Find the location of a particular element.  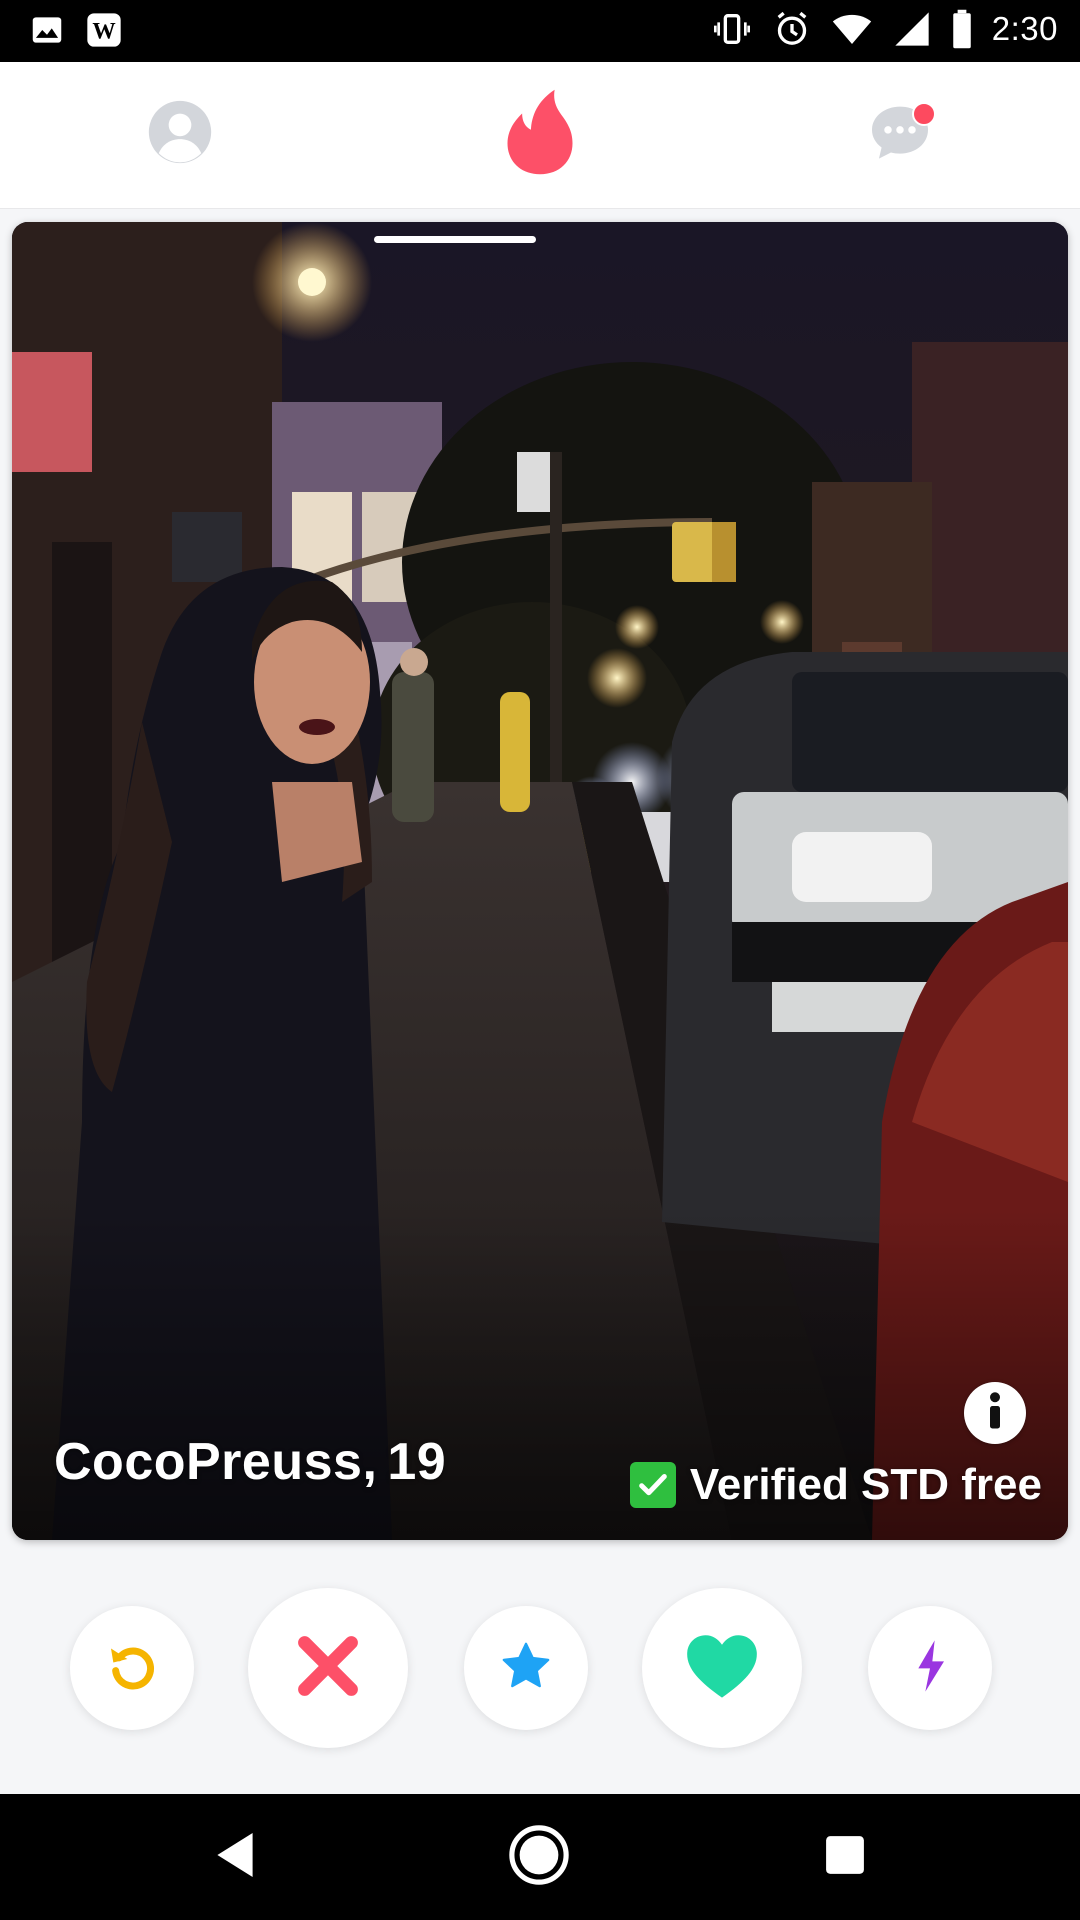

close-icon is located at coordinates (328, 1668).